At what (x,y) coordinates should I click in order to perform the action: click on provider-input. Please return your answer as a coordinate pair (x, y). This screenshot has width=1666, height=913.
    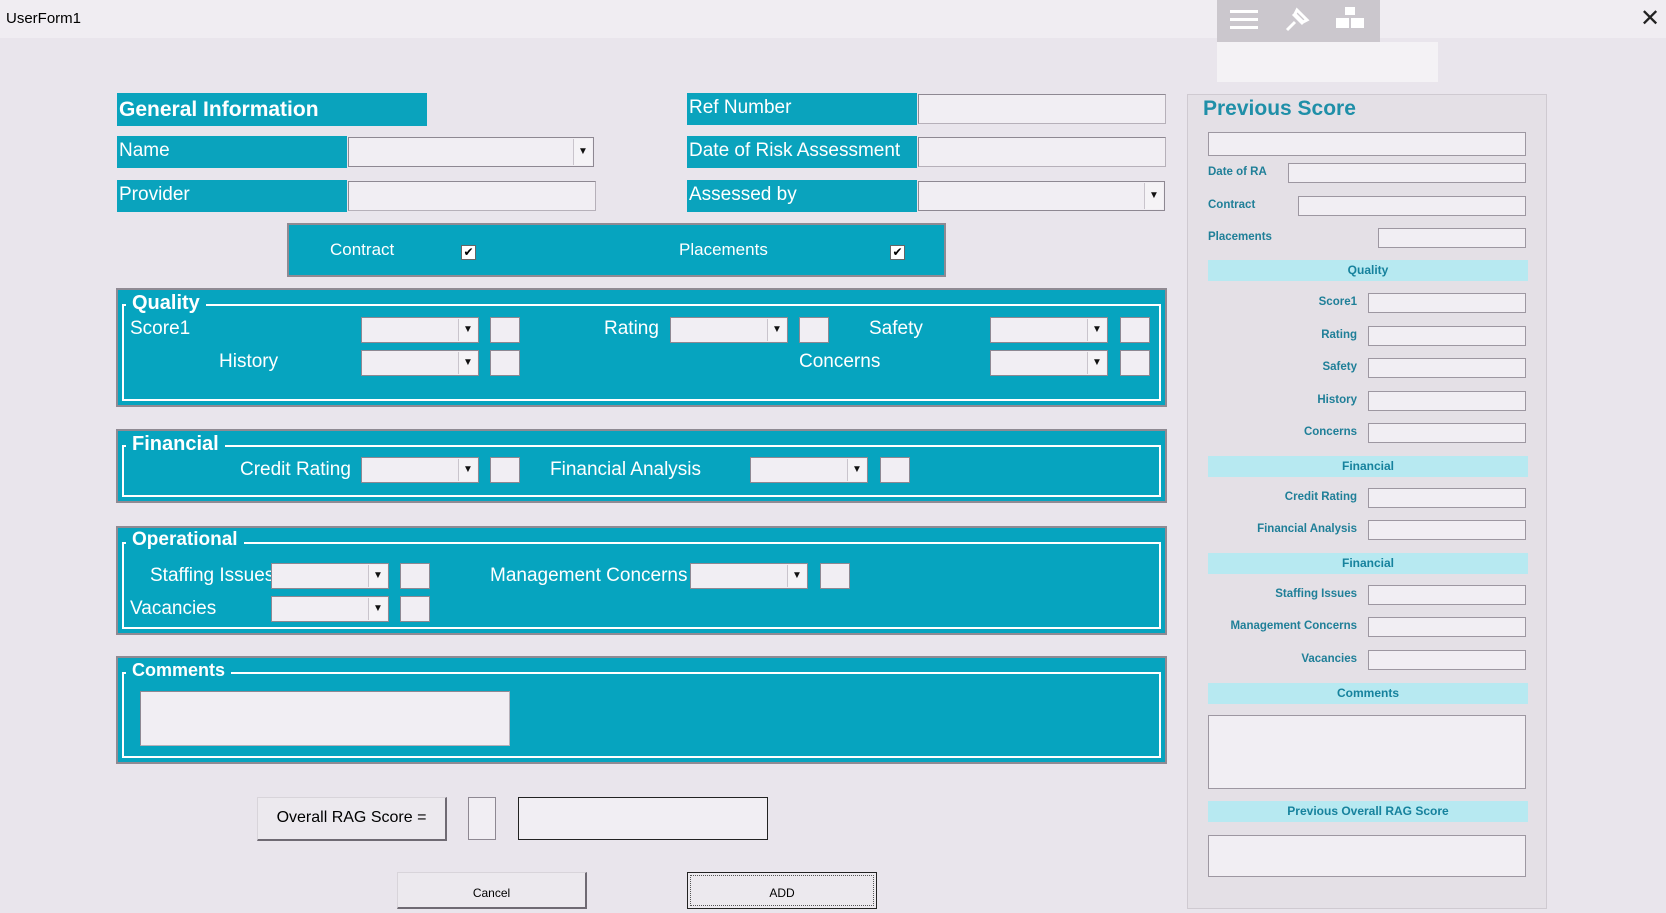
    Looking at the image, I should click on (472, 196).